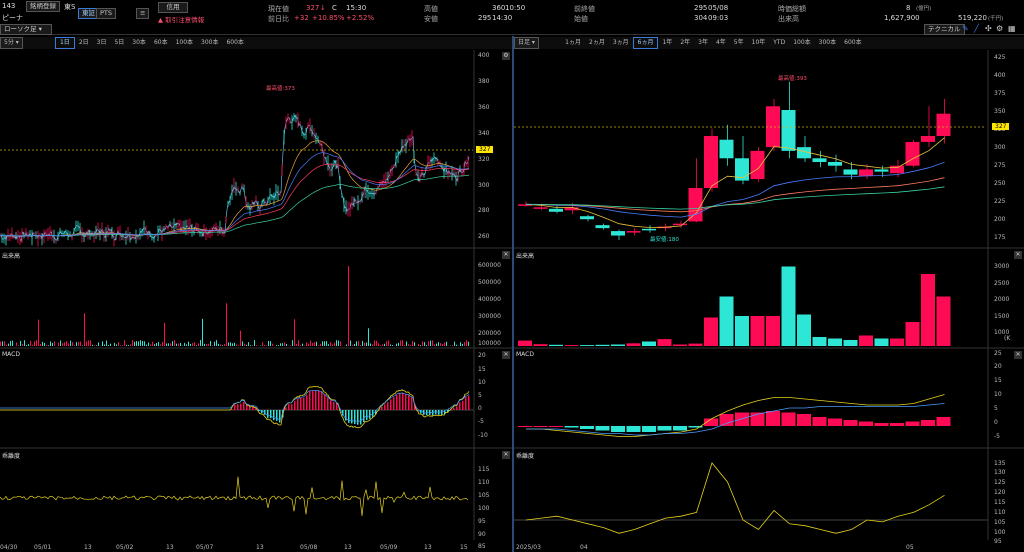  Describe the element at coordinates (234, 496) in the screenshot. I see `left-kairi-chart` at that location.